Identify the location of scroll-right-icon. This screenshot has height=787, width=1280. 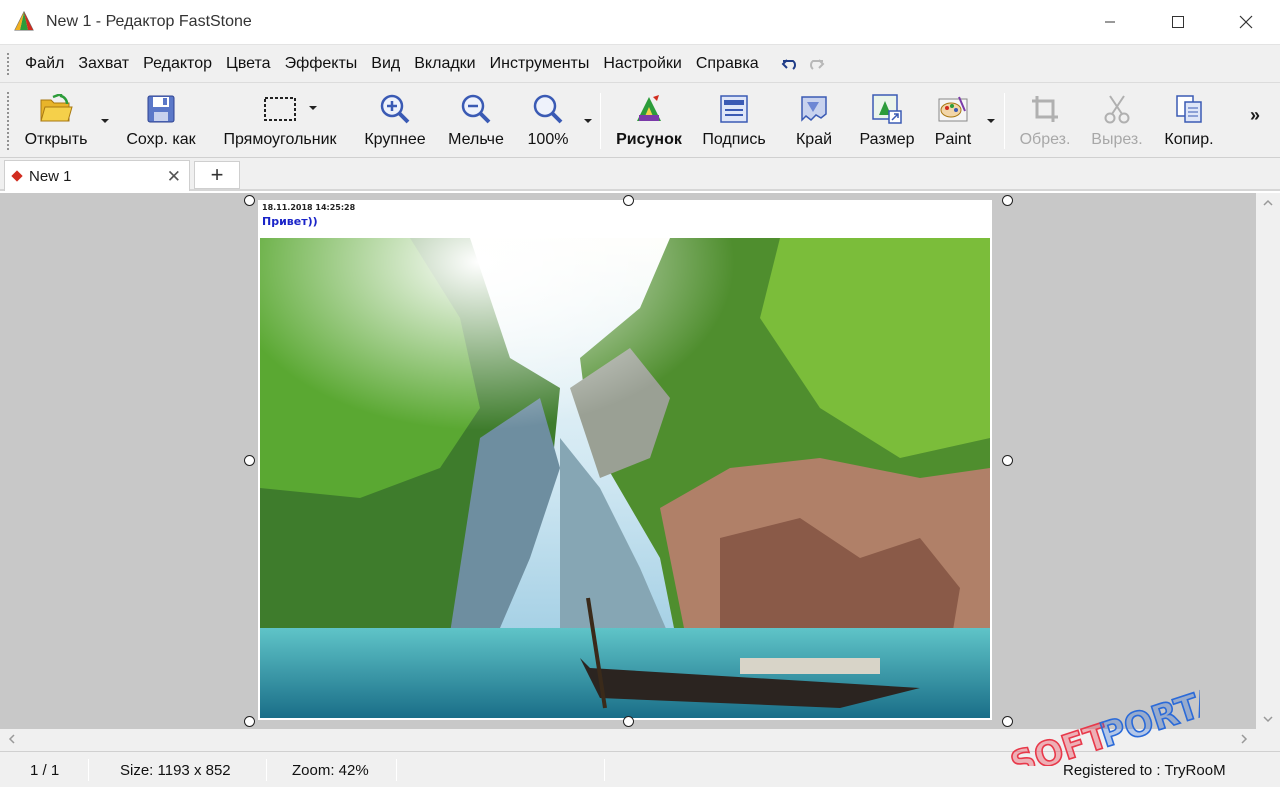
(1244, 739).